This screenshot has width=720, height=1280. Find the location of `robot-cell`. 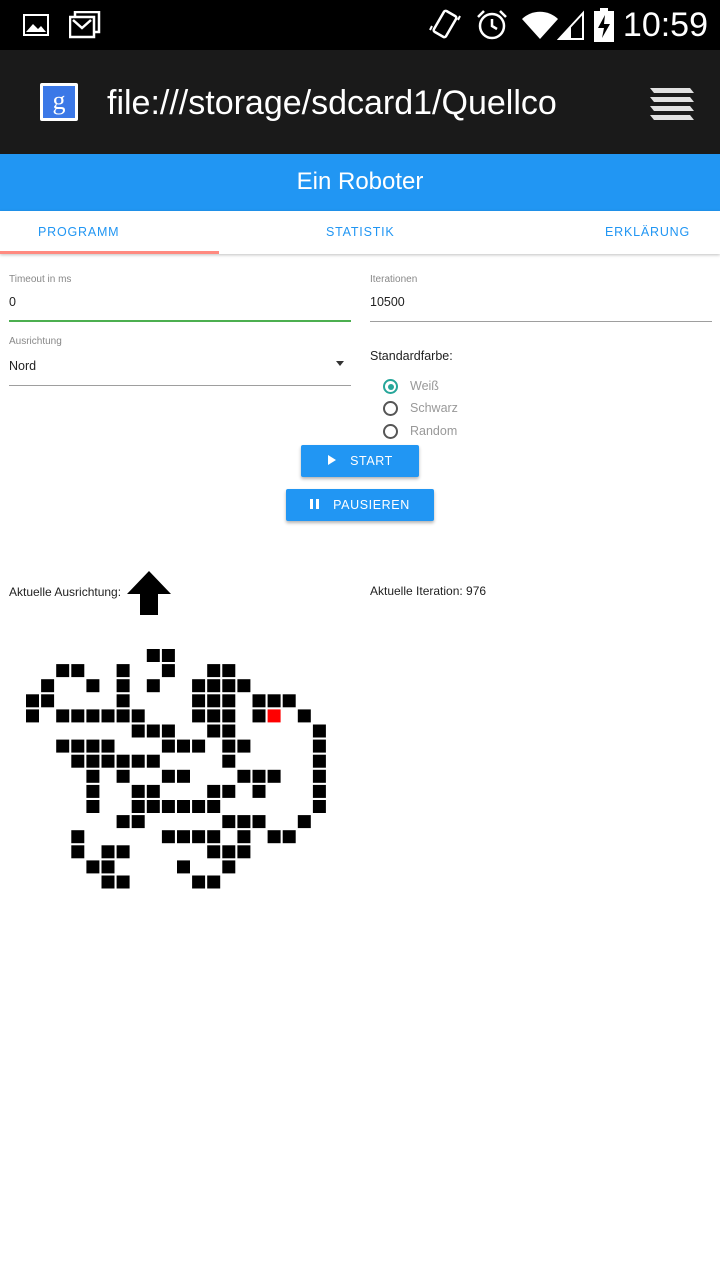

robot-cell is located at coordinates (274, 716).